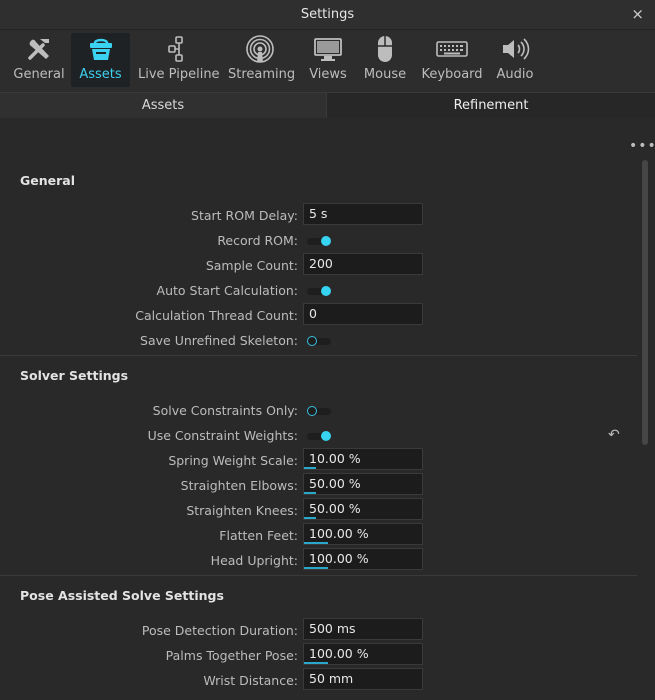 The height and width of the screenshot is (700, 655). Describe the element at coordinates (339, 533) in the screenshot. I see `flatten-feet-value: 100.00 %` at that location.